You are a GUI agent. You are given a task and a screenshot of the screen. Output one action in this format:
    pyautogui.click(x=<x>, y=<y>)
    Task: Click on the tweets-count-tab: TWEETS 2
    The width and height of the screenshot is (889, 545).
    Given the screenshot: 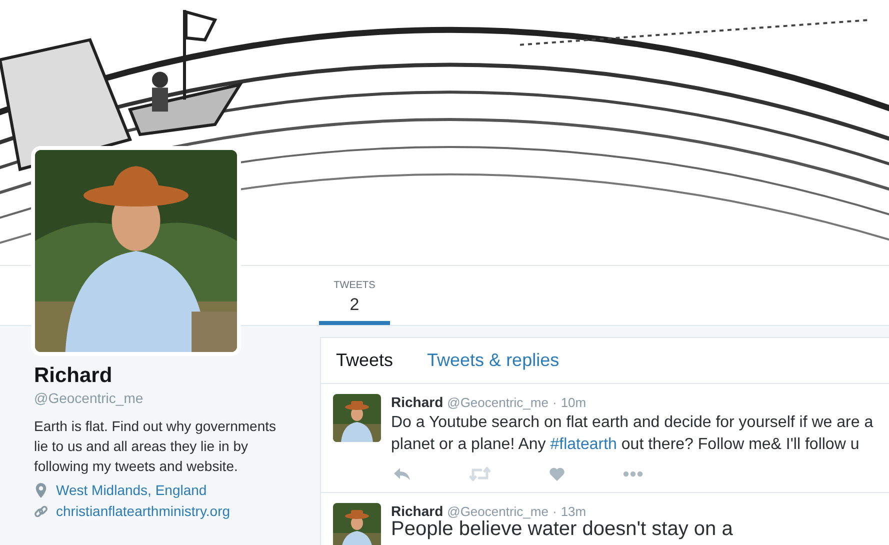 What is the action you would take?
    pyautogui.click(x=354, y=295)
    